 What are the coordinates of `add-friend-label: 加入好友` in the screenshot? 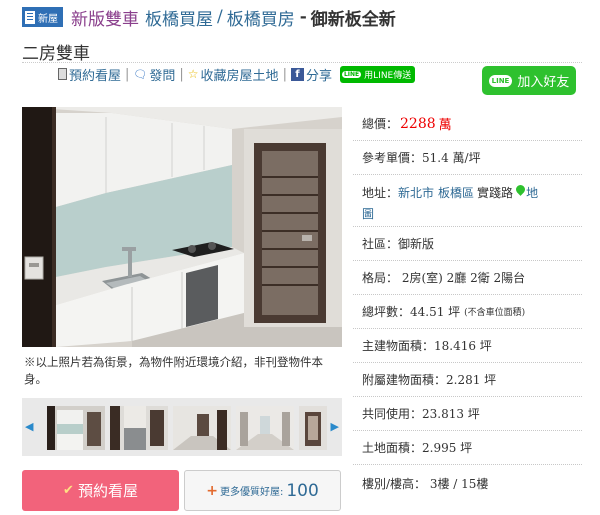 It's located at (543, 82).